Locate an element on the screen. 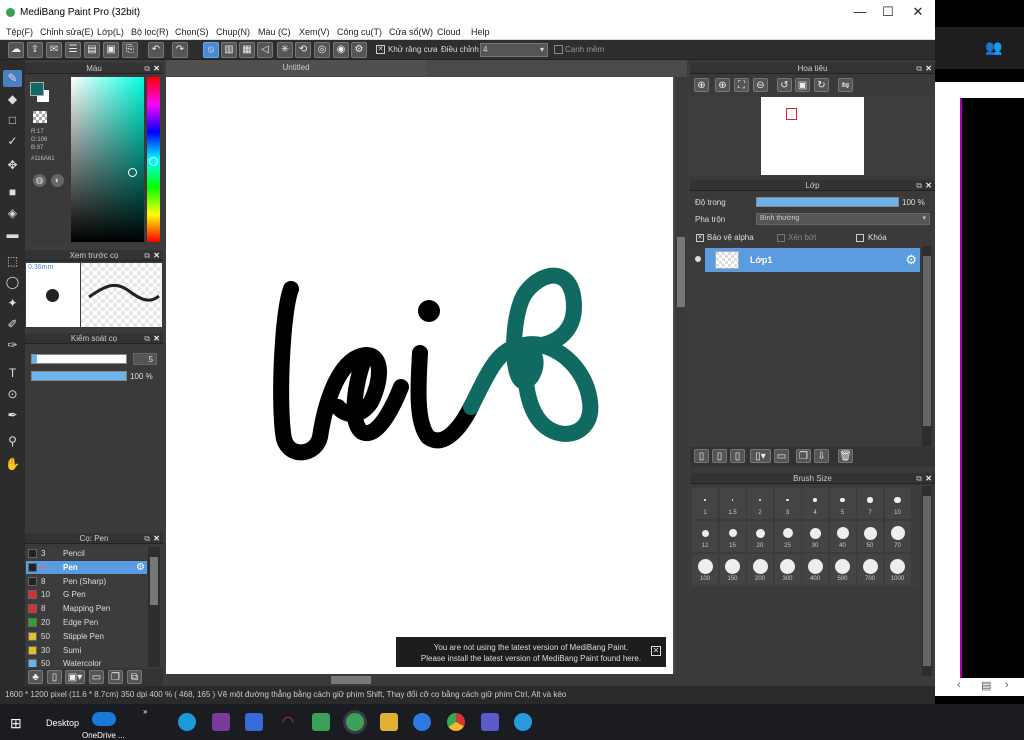 This screenshot has height=740, width=1024. rotate-left-icon: ↺ is located at coordinates (784, 85).